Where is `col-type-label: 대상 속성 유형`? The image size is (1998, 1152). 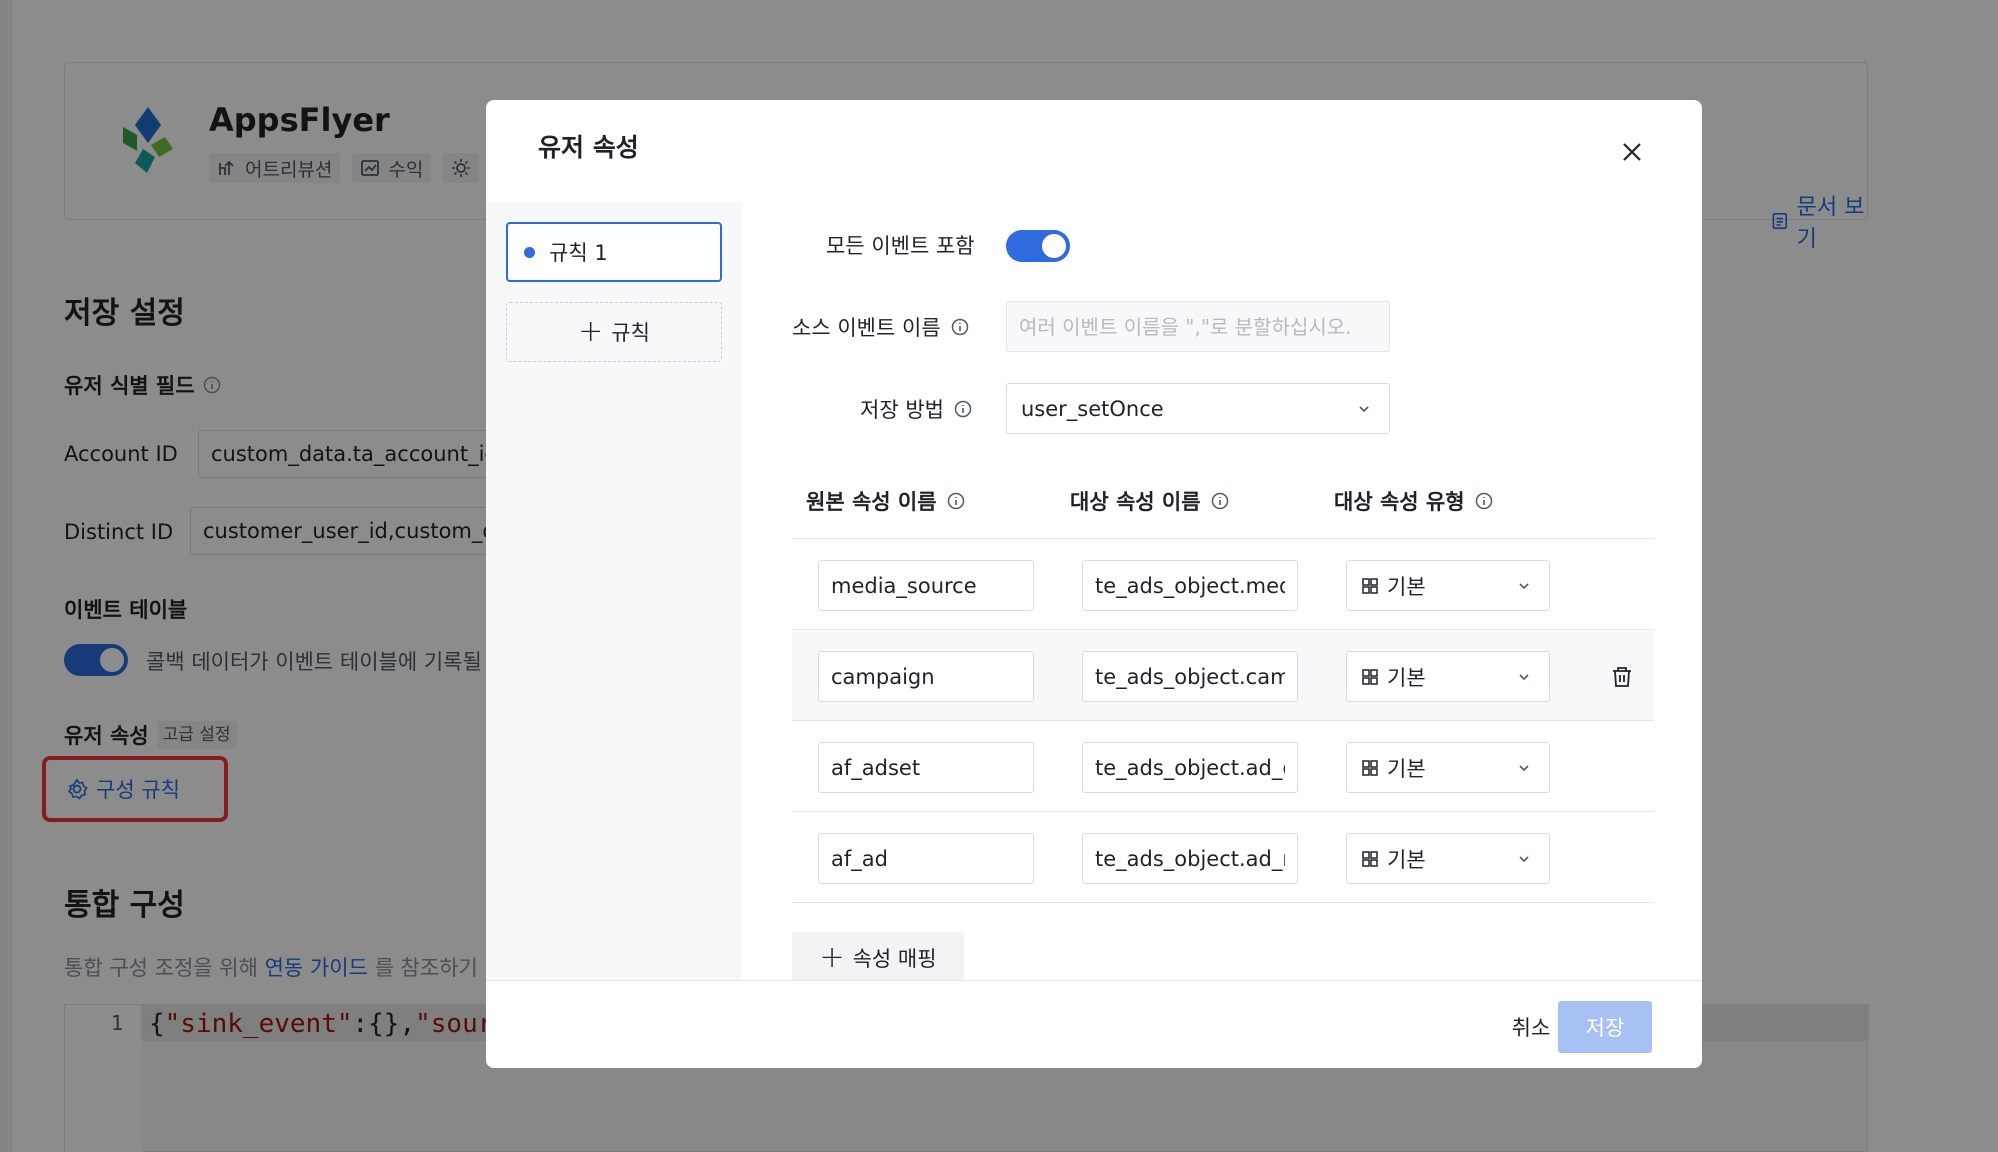 col-type-label: 대상 속성 유형 is located at coordinates (1399, 502).